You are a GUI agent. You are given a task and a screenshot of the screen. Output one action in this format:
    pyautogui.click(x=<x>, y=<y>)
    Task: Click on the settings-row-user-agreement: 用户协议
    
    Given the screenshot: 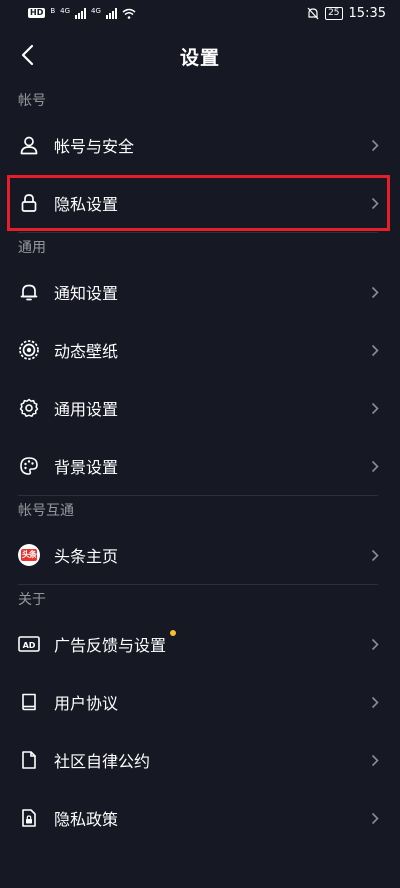 What is the action you would take?
    pyautogui.click(x=200, y=702)
    